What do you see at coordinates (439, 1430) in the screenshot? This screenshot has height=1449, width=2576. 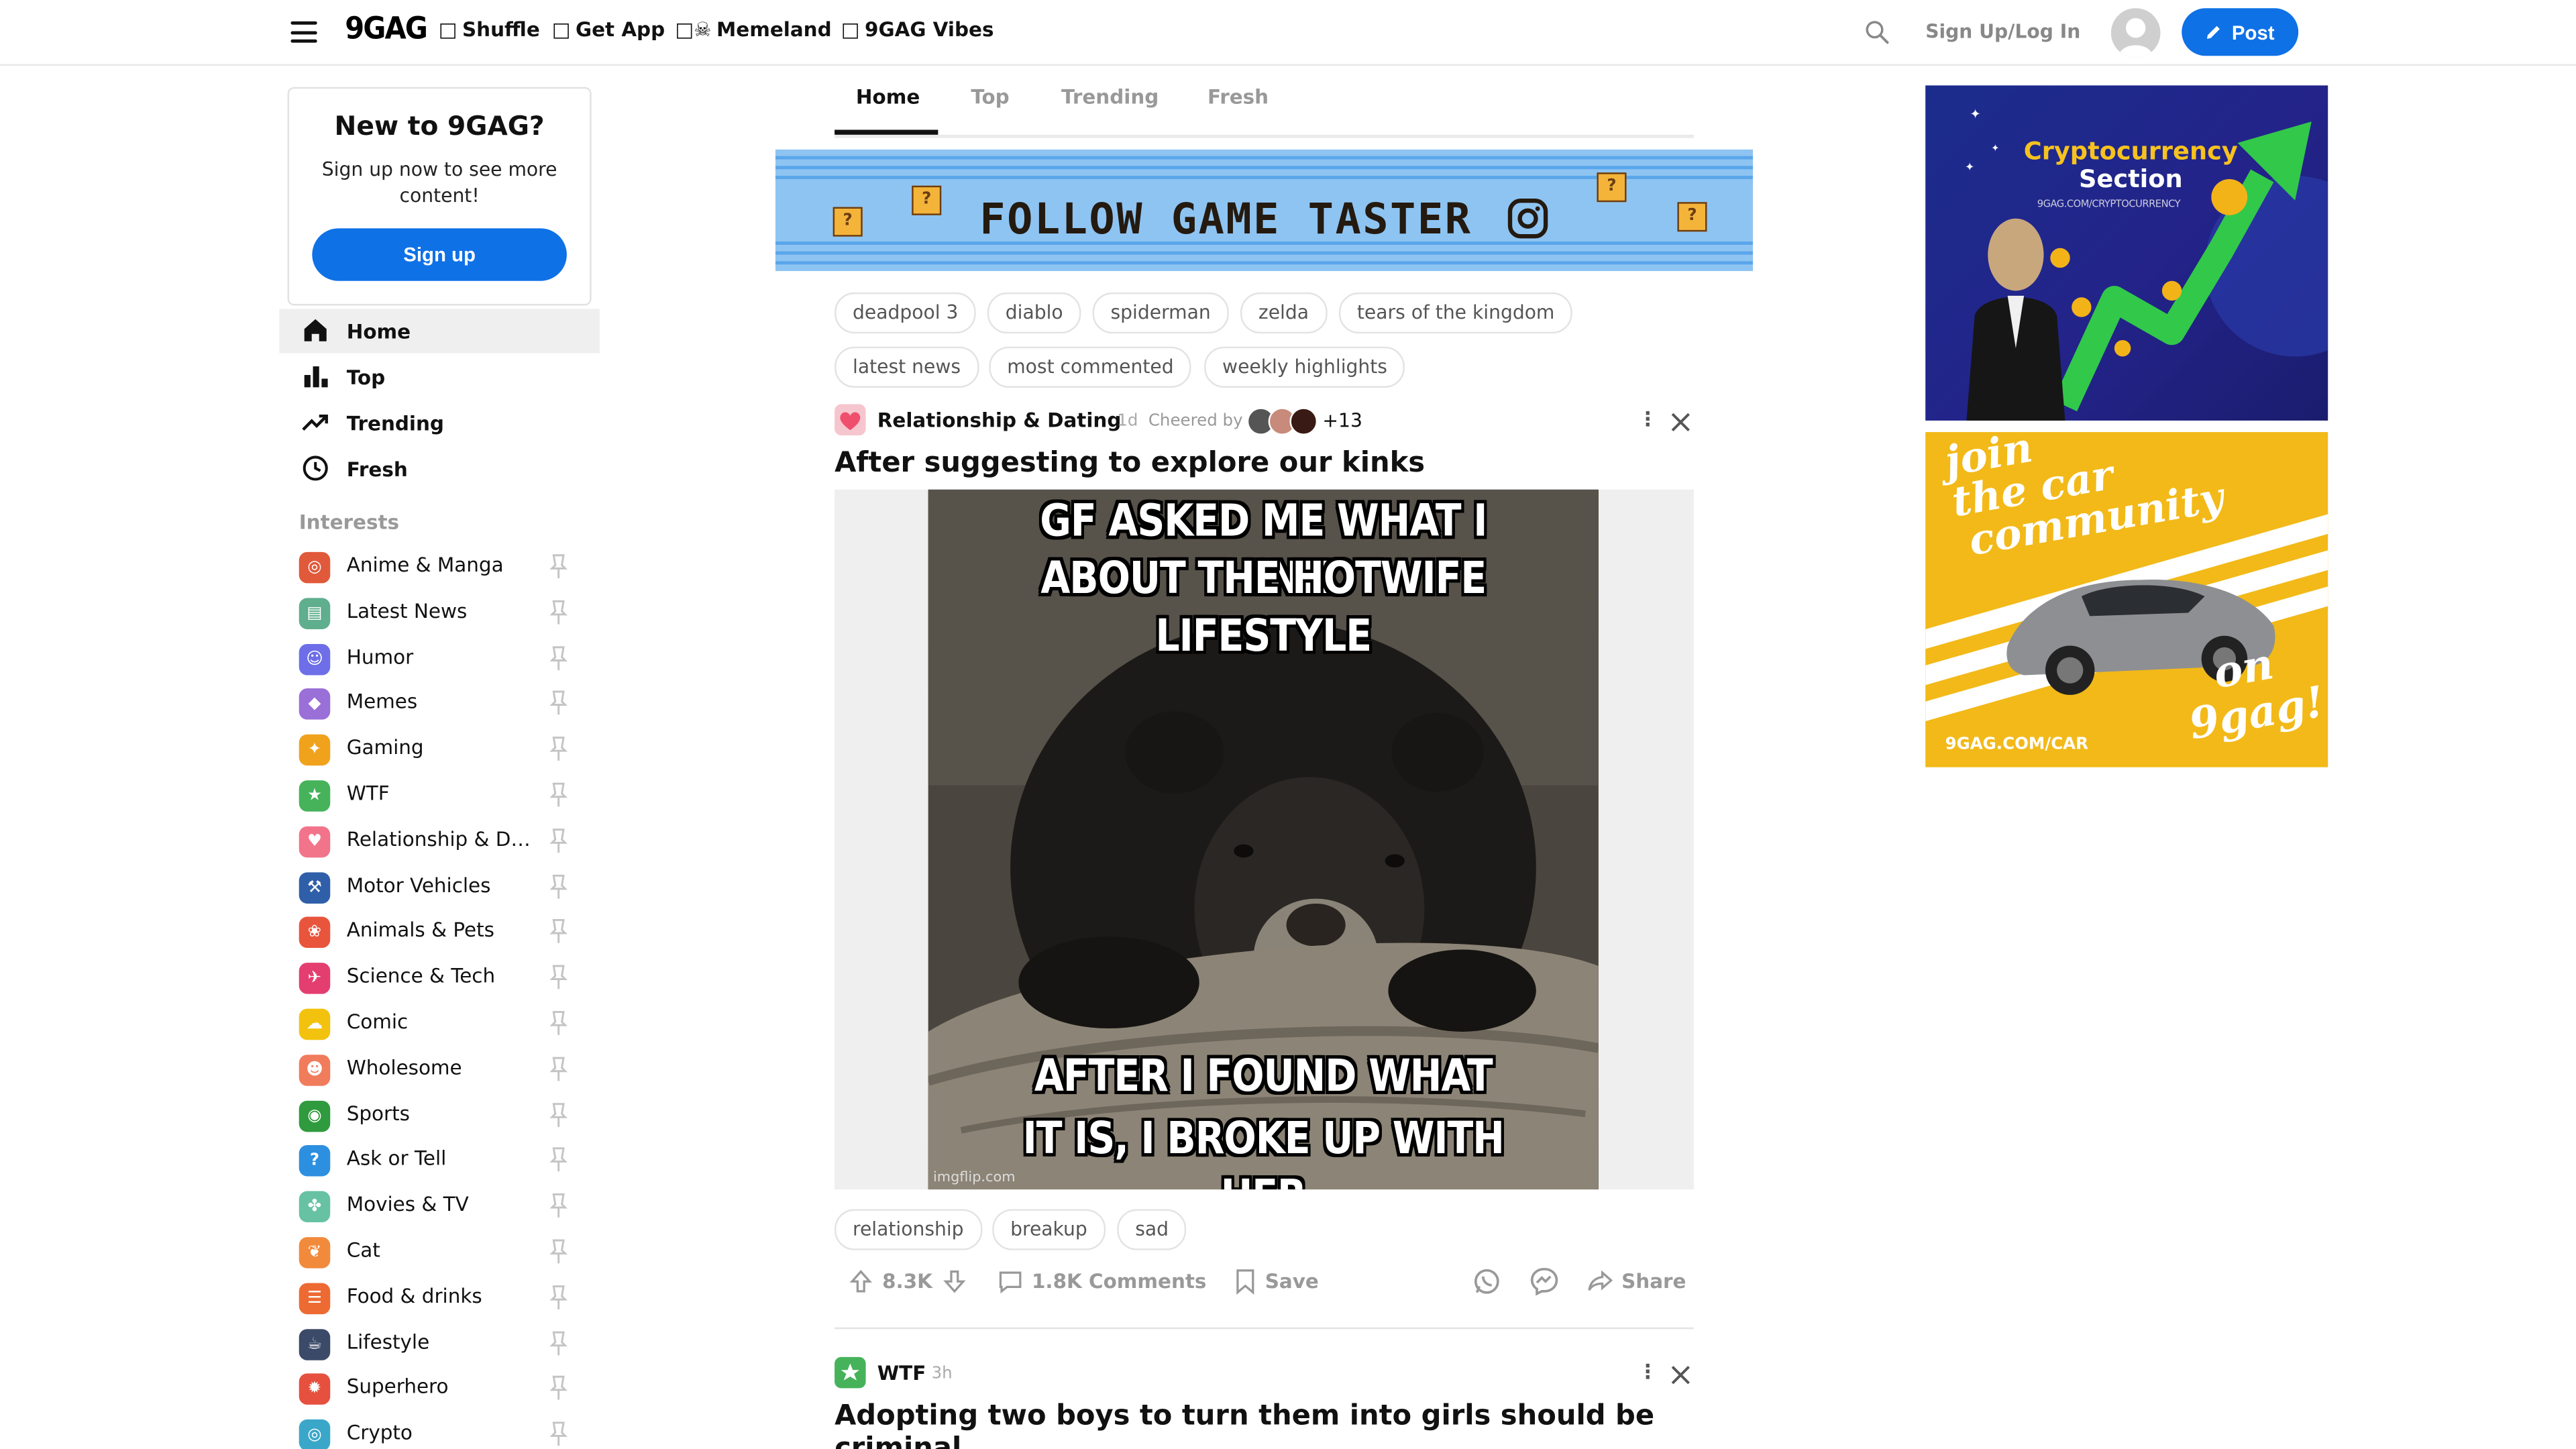 I see `sidebar-item-interest: ◎ Crypto` at bounding box center [439, 1430].